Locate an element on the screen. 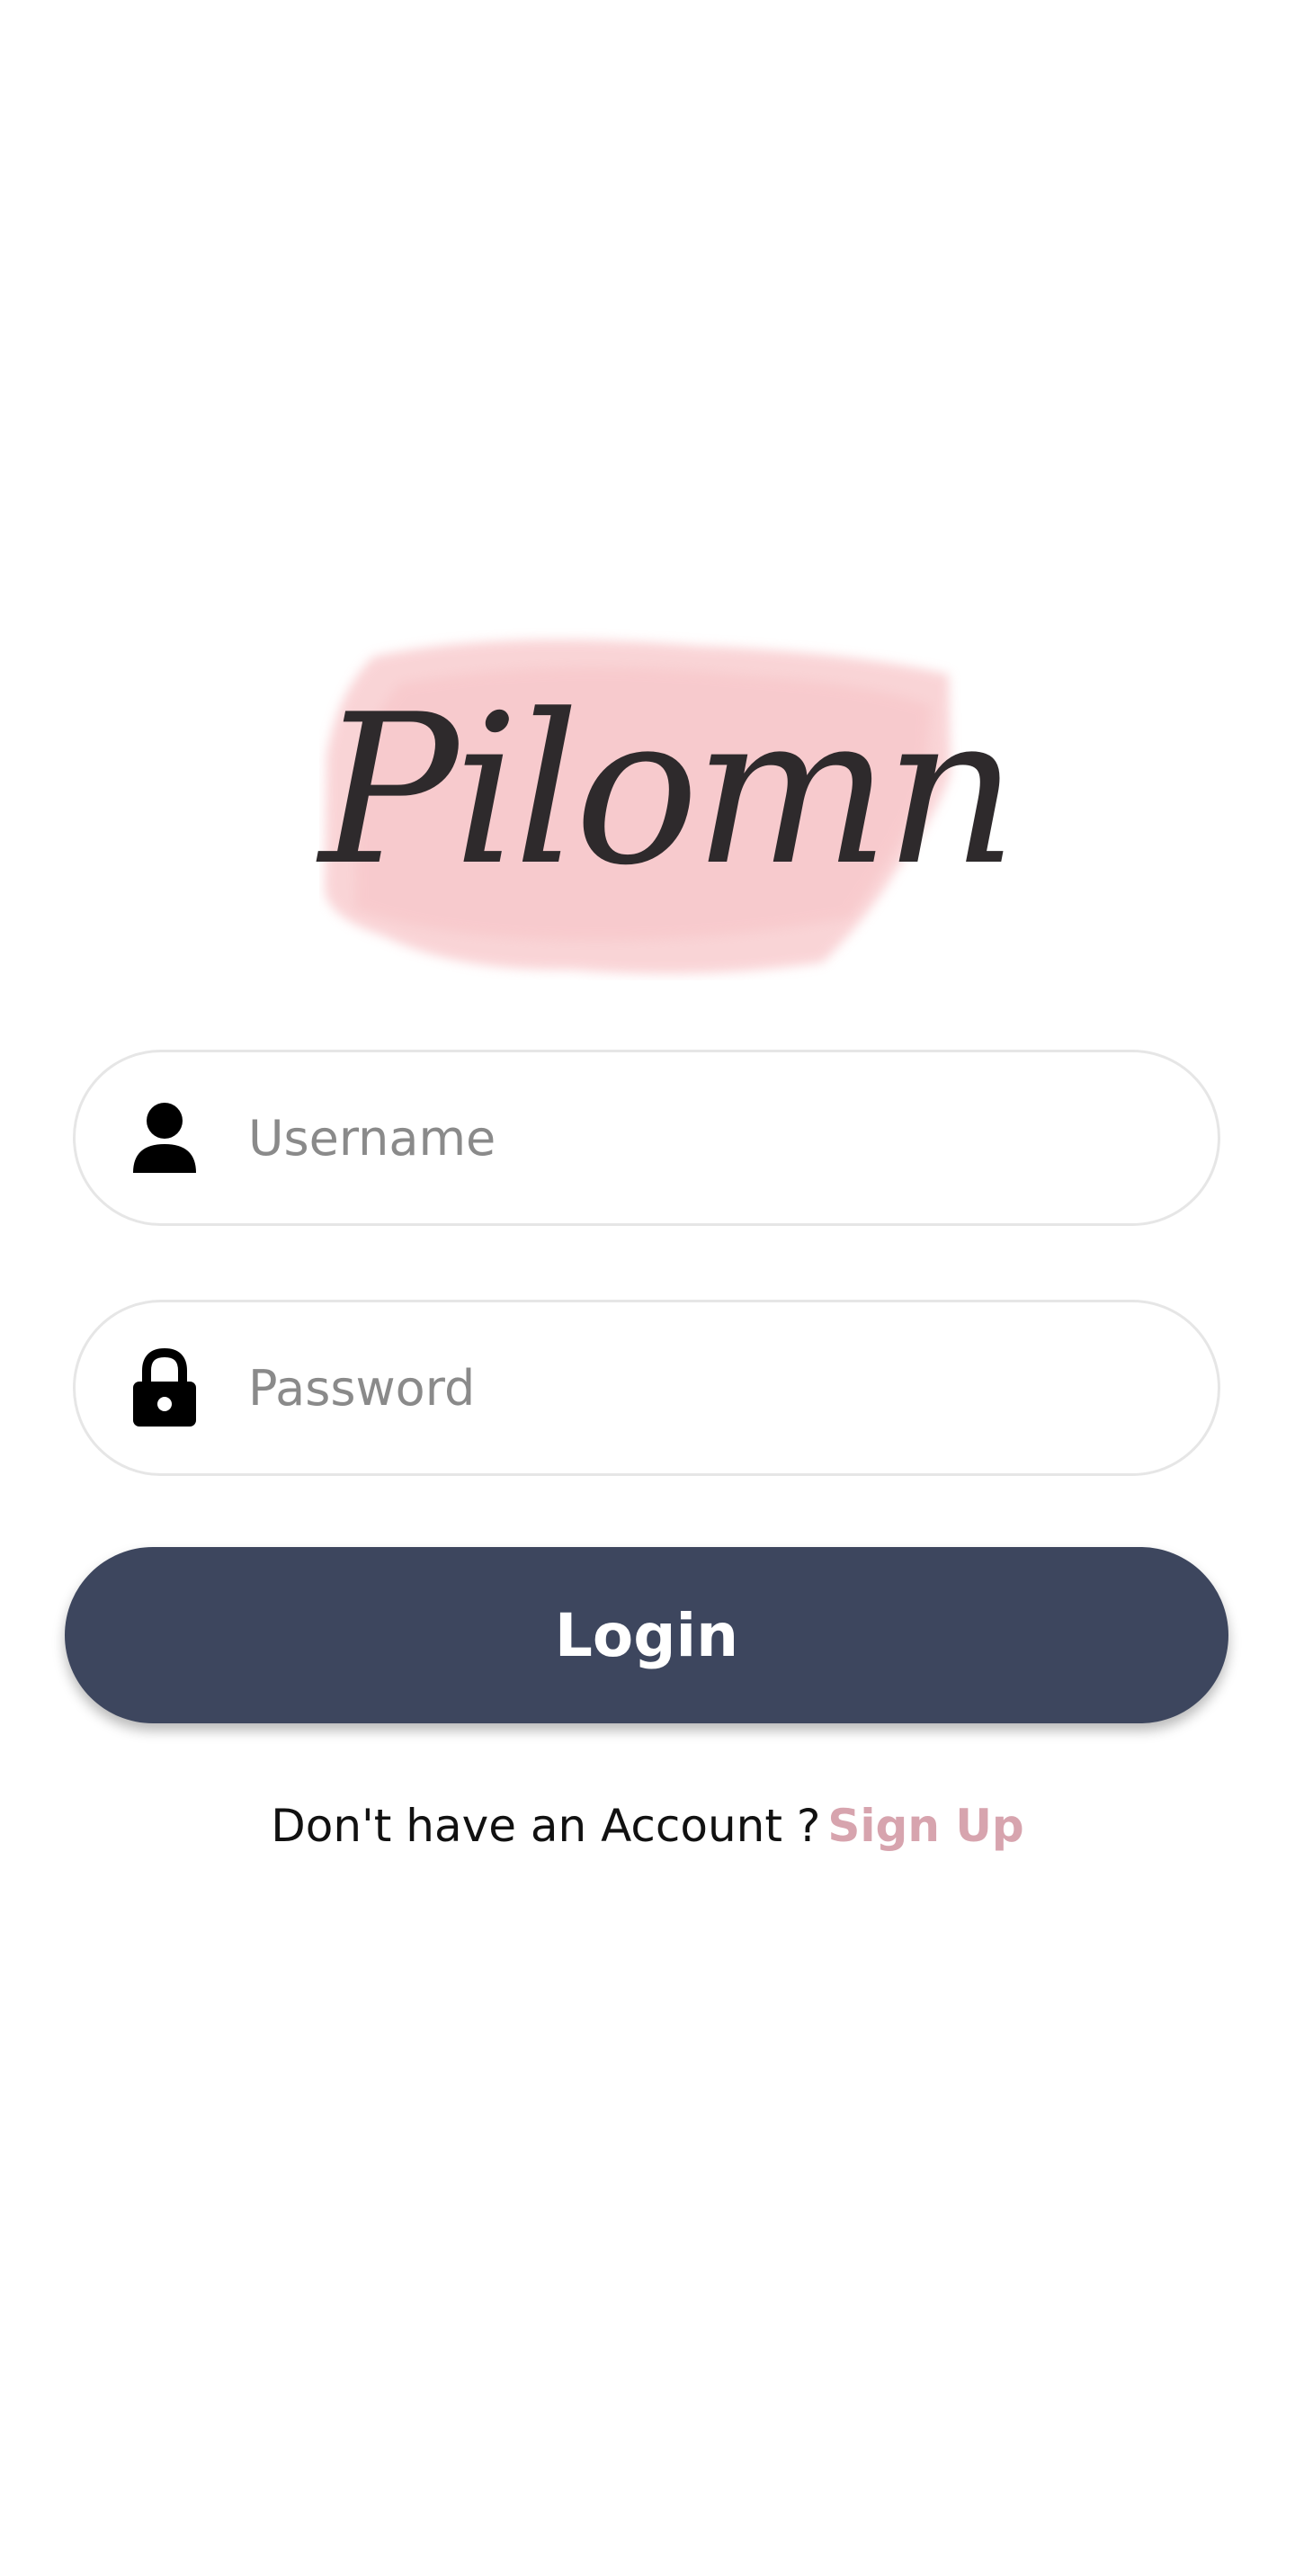 The height and width of the screenshot is (2576, 1295). username-field is located at coordinates (646, 1138).